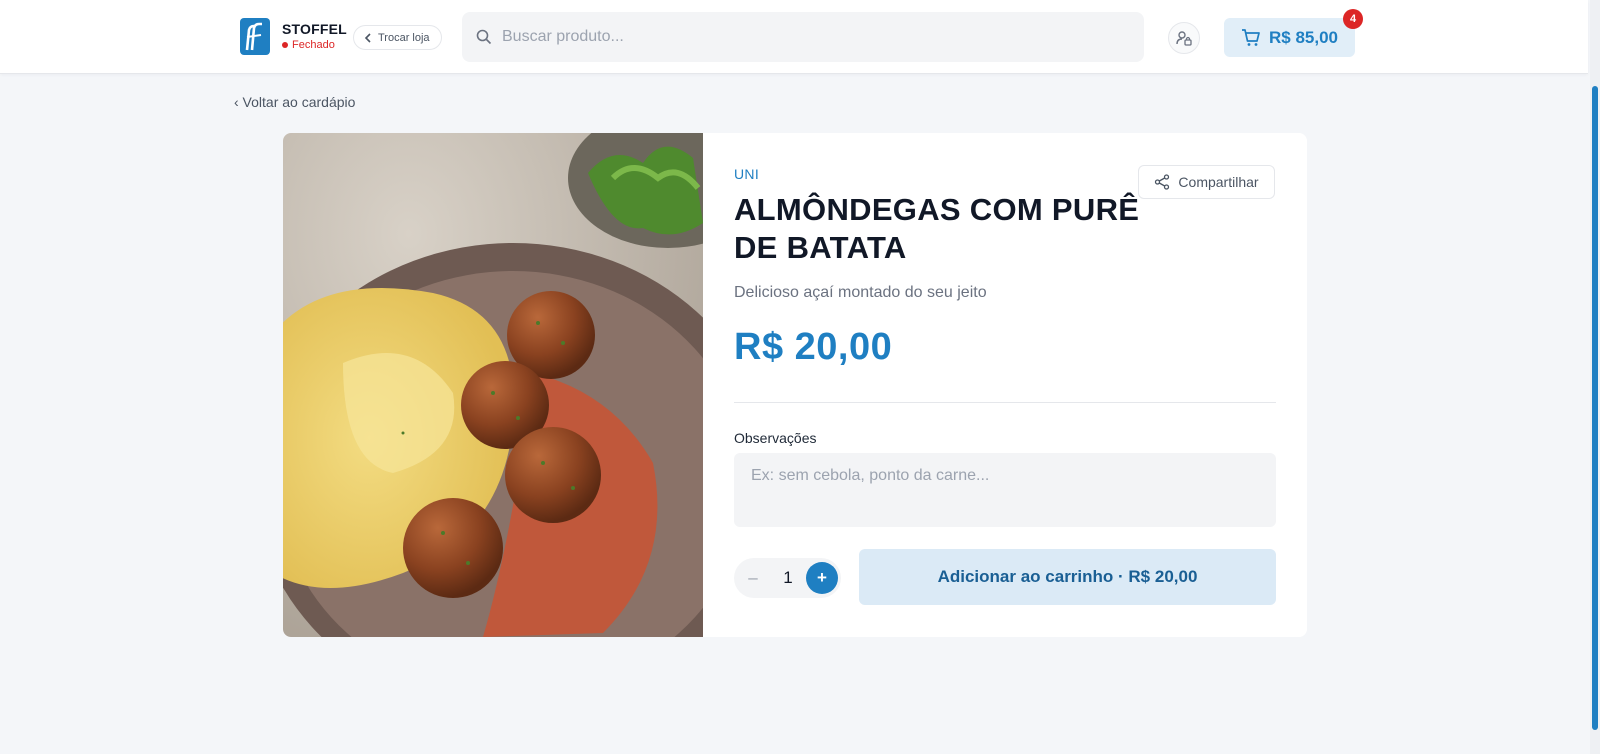 The height and width of the screenshot is (754, 1600). I want to click on store-status-label: Fechado, so click(313, 45).